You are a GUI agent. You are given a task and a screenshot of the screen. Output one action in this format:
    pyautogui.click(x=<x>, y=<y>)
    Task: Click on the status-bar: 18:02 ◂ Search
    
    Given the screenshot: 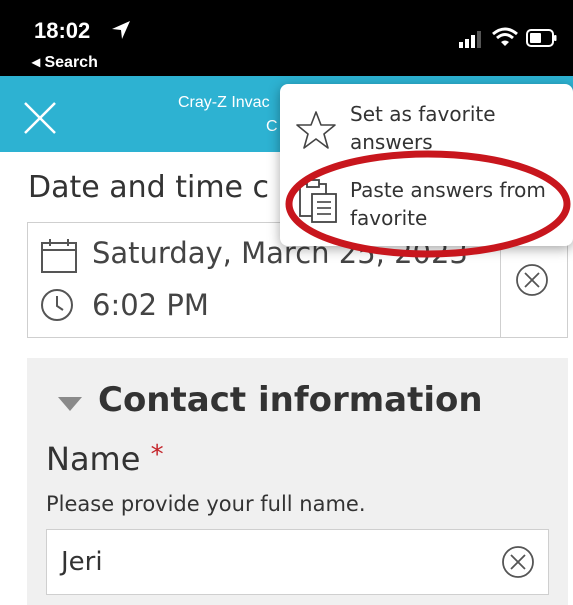 What is the action you would take?
    pyautogui.click(x=286, y=38)
    